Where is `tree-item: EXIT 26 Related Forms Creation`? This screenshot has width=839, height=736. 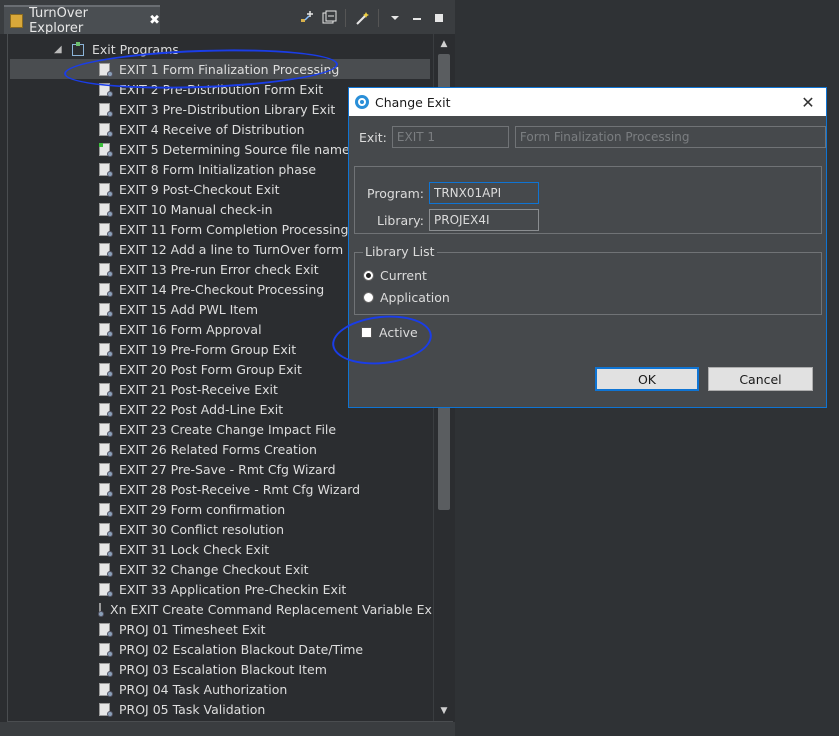 tree-item: EXIT 26 Related Forms Creation is located at coordinates (220, 449).